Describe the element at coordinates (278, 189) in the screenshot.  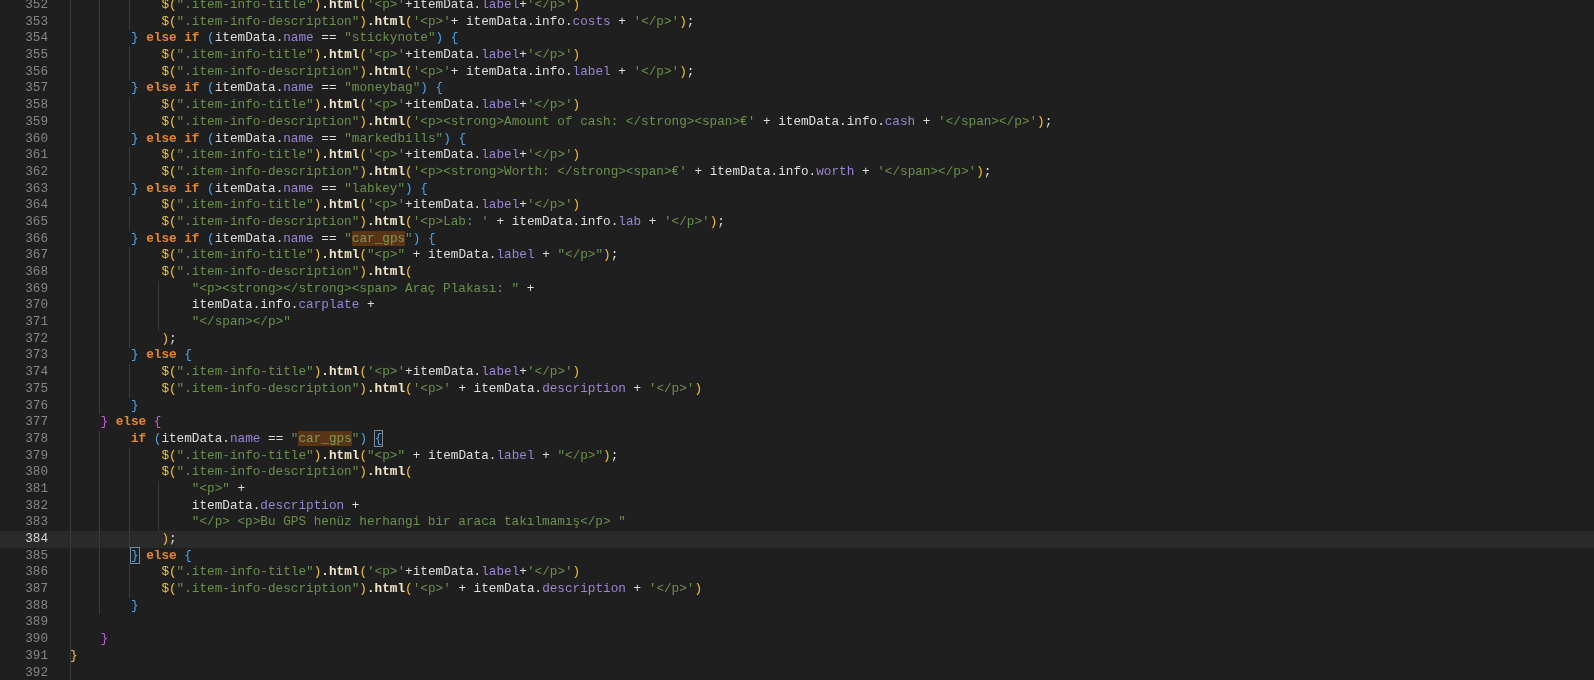
I see `code-line: } else if (itemData.name == "labkey") {` at that location.